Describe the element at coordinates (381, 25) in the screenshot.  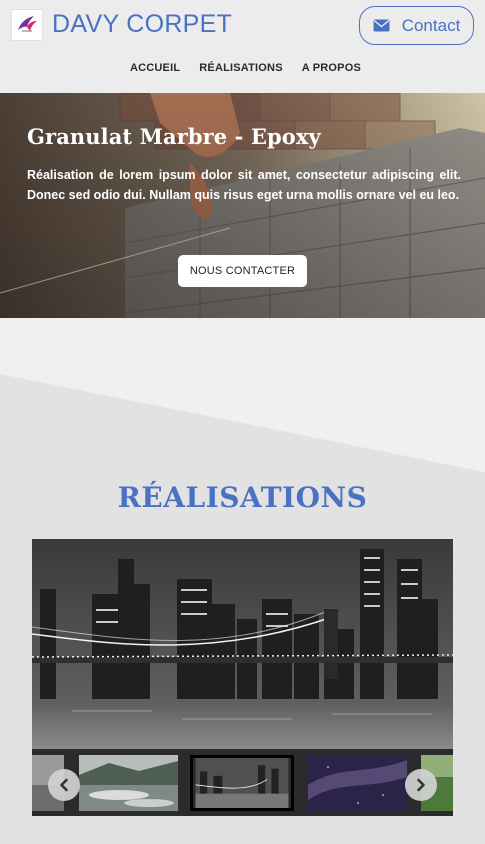
I see `envelope-icon` at that location.